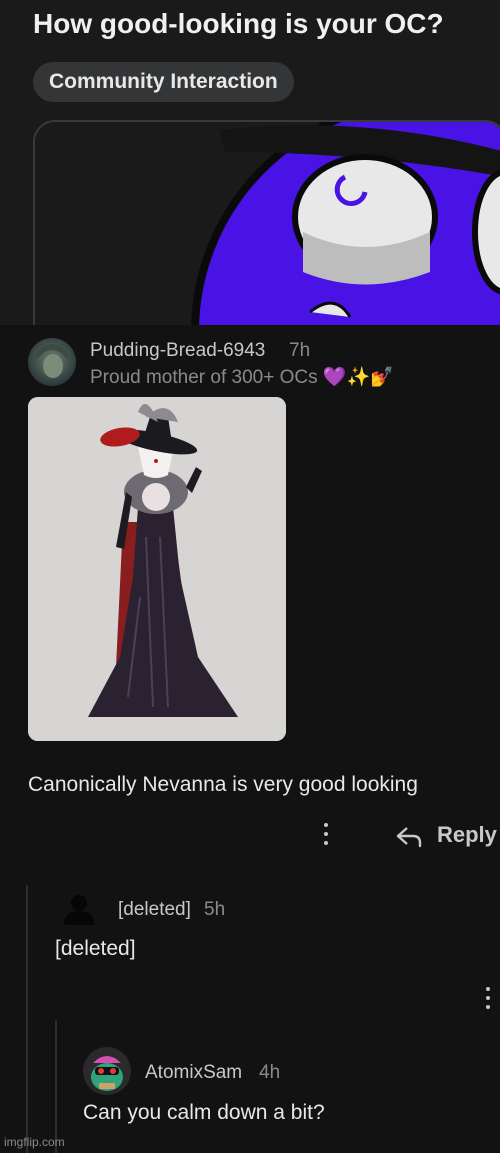 This screenshot has height=1153, width=500. Describe the element at coordinates (163, 82) in the screenshot. I see `post-flair: Community Interaction` at that location.